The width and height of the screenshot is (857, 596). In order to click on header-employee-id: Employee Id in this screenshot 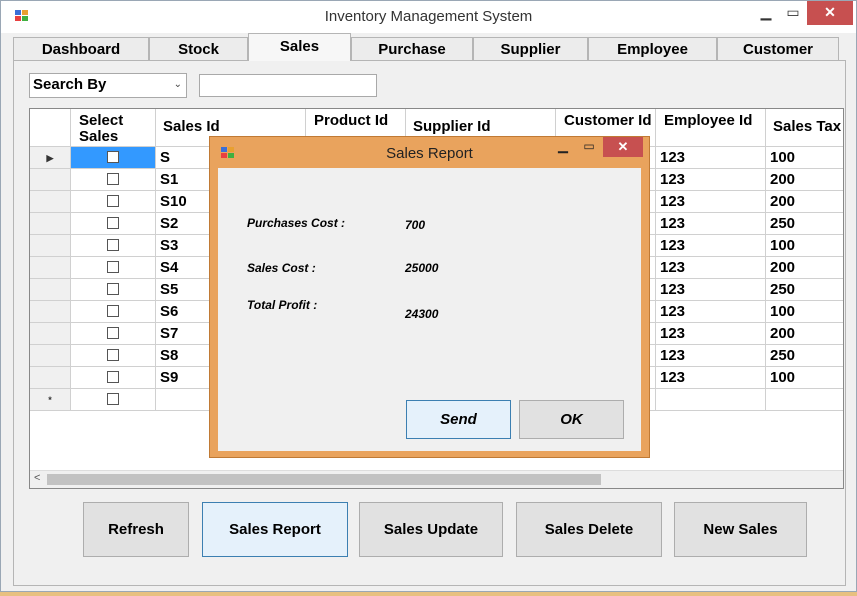, I will do `click(711, 128)`.